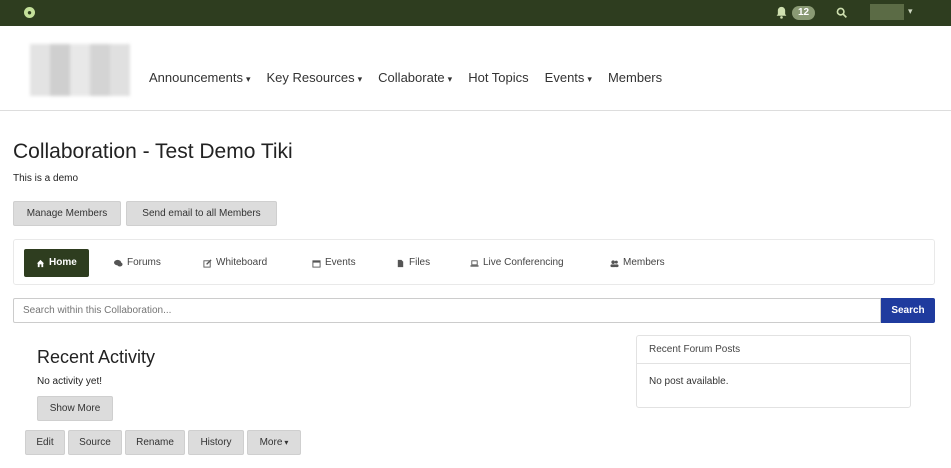  I want to click on tab-members: Members, so click(637, 263).